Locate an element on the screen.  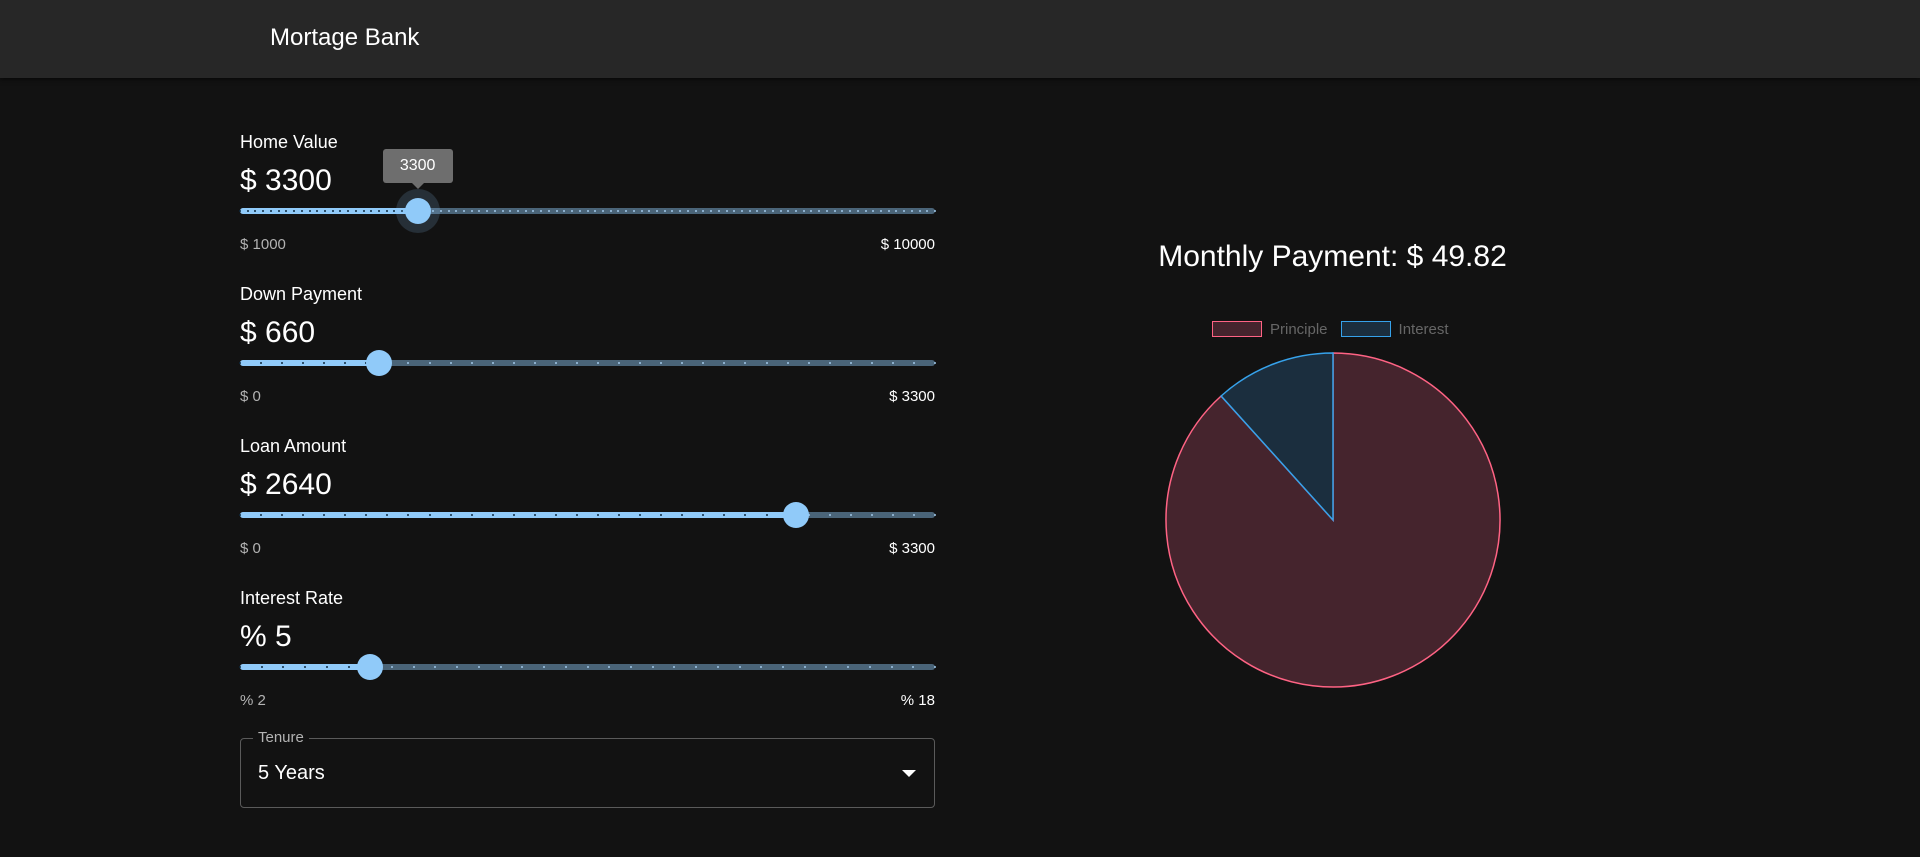
home-value-max-label: $ 10000 is located at coordinates (907, 244).